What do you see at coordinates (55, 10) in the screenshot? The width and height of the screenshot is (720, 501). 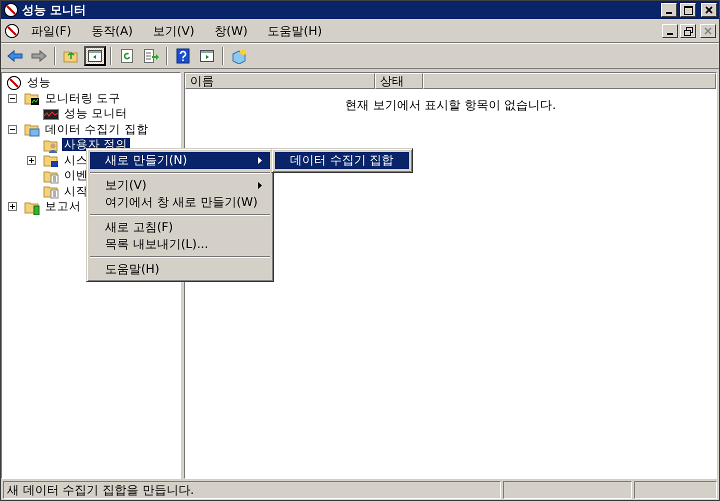 I see `window-title: 성능 모니터` at bounding box center [55, 10].